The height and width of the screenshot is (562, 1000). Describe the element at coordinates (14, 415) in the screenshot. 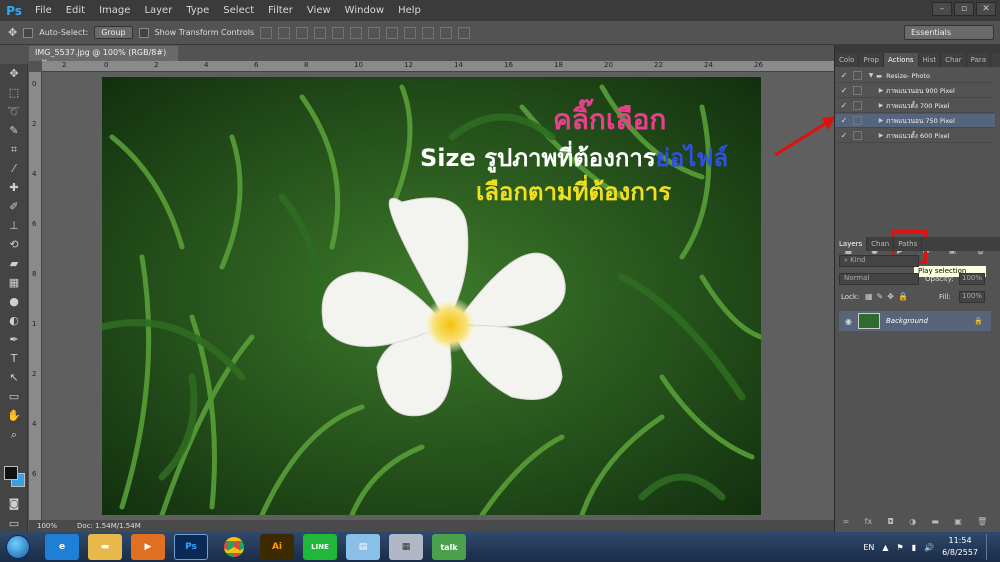

I see `hand-icon: ✋` at that location.